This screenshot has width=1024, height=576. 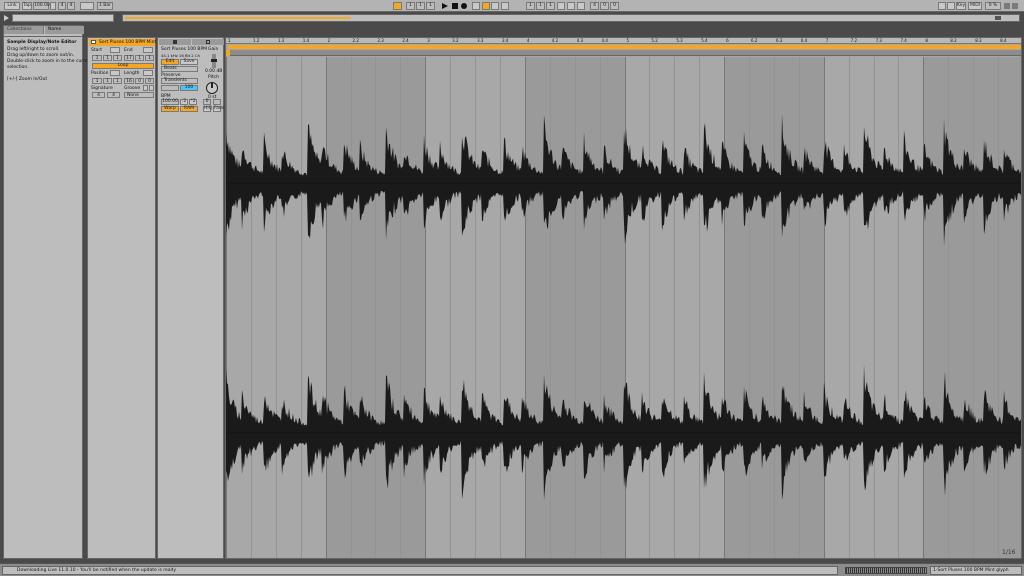 I want to click on cpu-load-meter, so click(x=886, y=570).